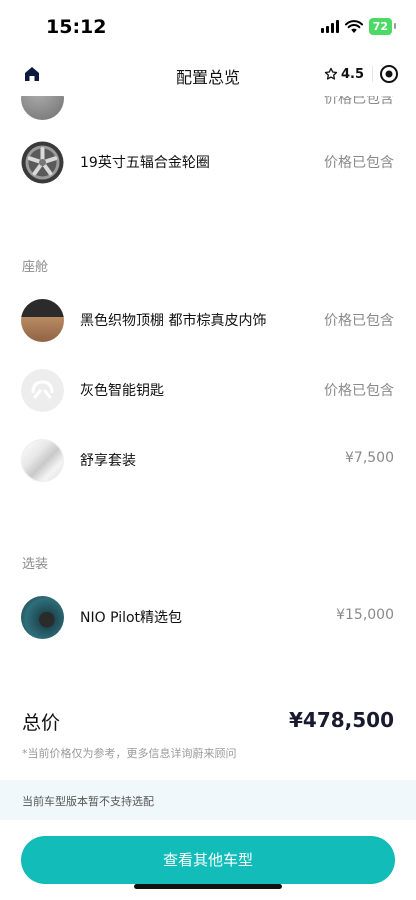 The height and width of the screenshot is (900, 416). What do you see at coordinates (122, 391) in the screenshot?
I see `item-name: 灰色智能钥匙` at bounding box center [122, 391].